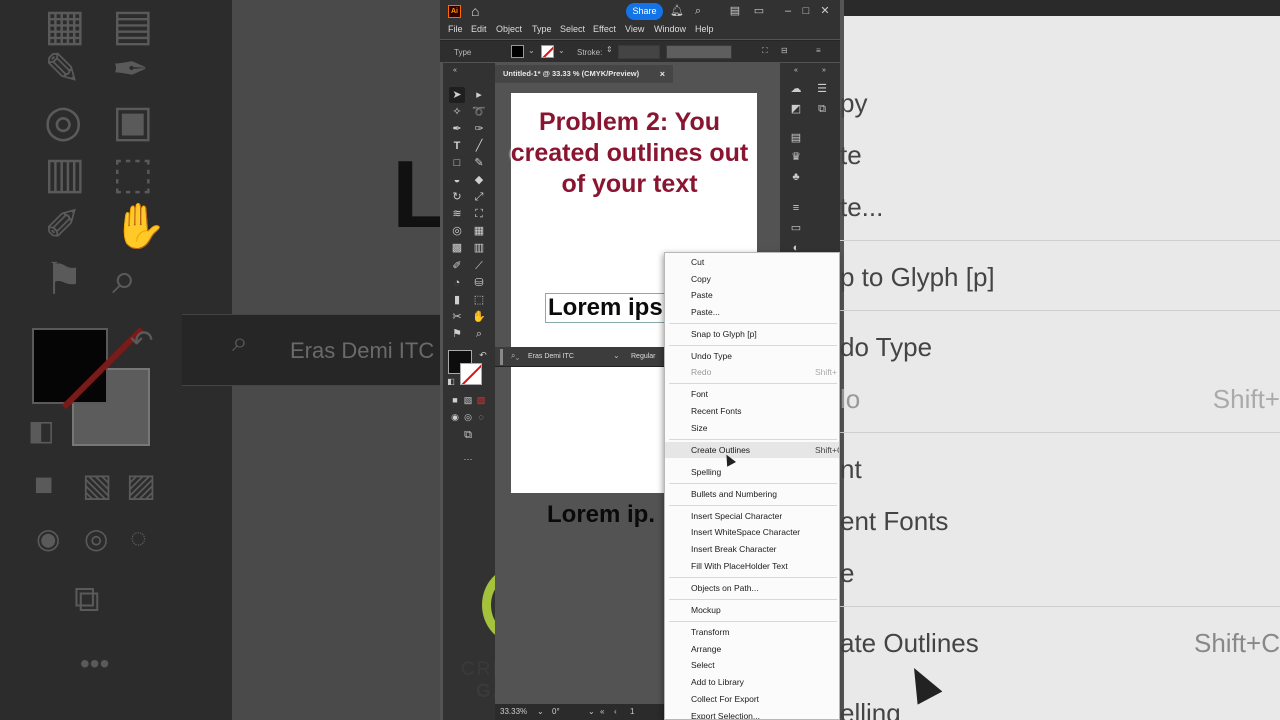  What do you see at coordinates (615, 711) in the screenshot?
I see `previous-artboard-icon: ‹` at bounding box center [615, 711].